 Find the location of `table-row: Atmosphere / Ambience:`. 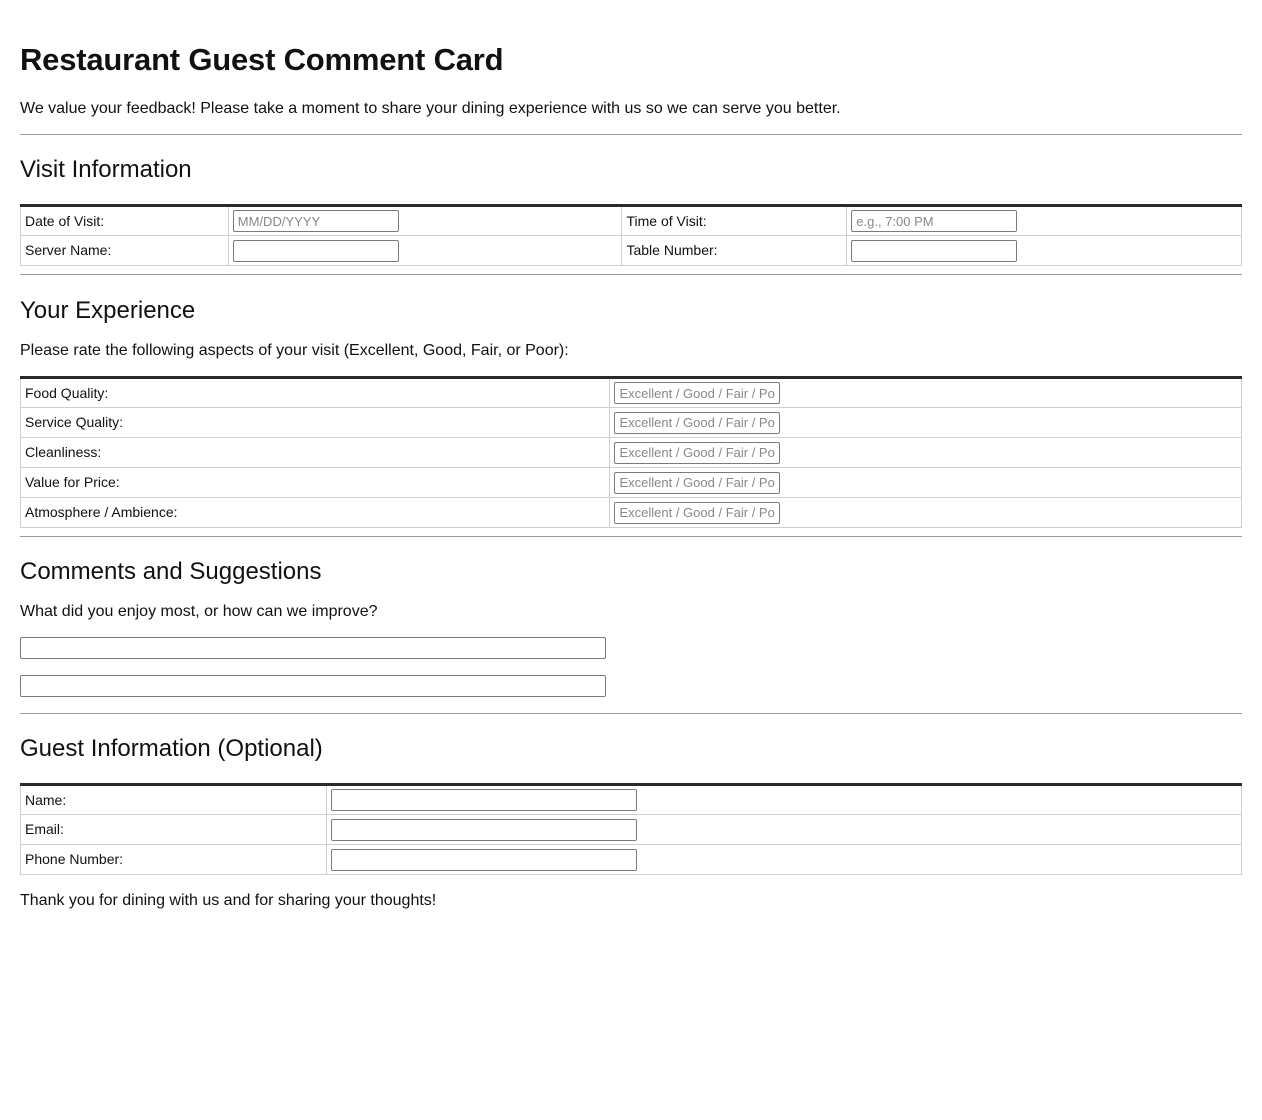

table-row: Atmosphere / Ambience: is located at coordinates (630, 512).